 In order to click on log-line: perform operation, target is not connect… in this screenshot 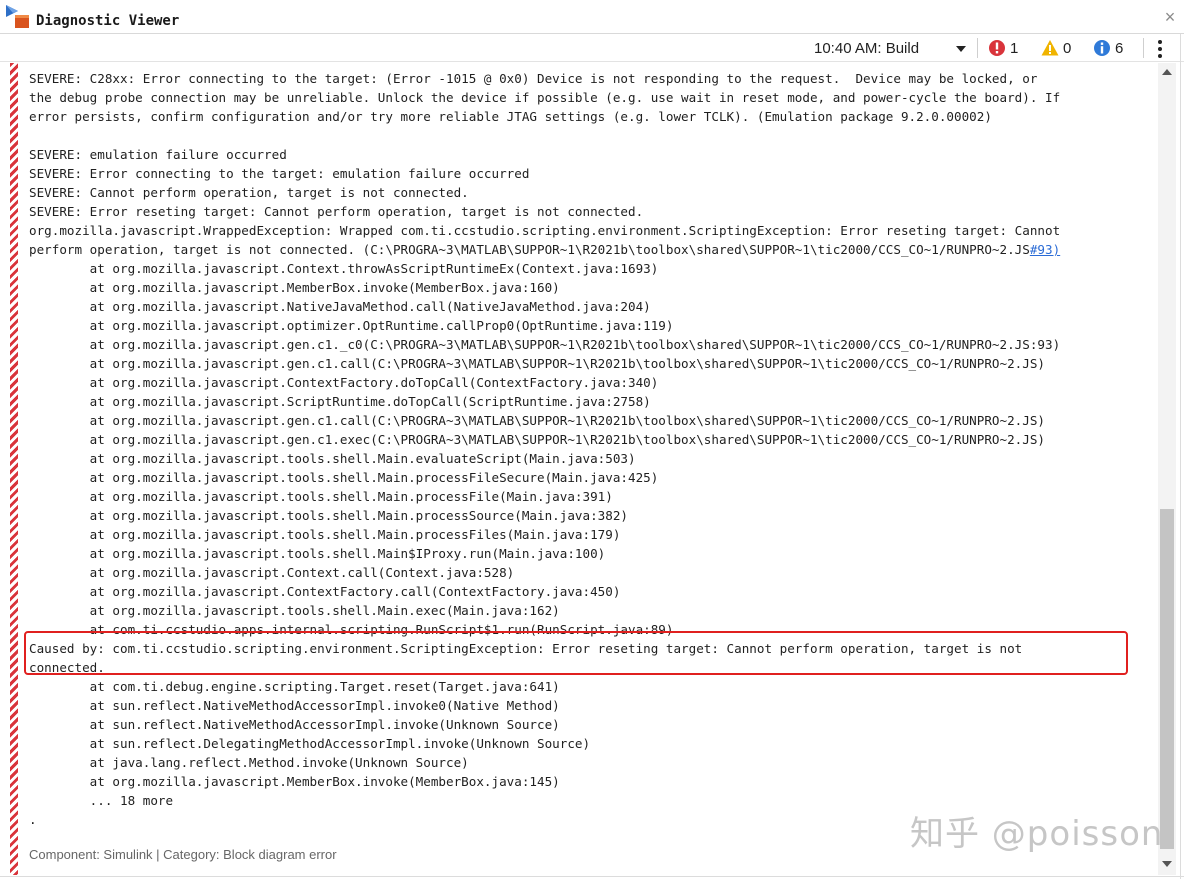, I will do `click(545, 249)`.